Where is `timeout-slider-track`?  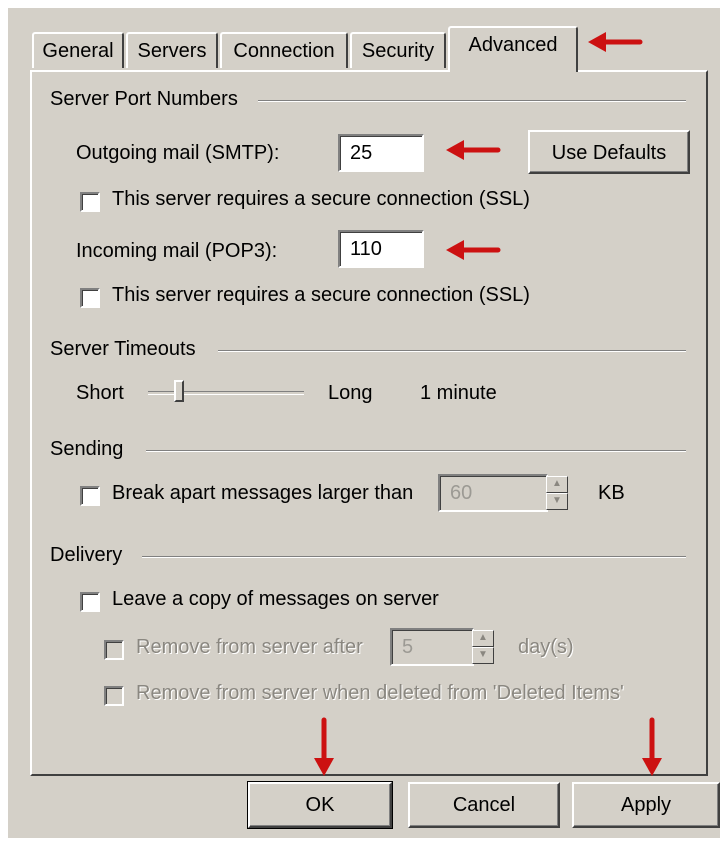 timeout-slider-track is located at coordinates (226, 393).